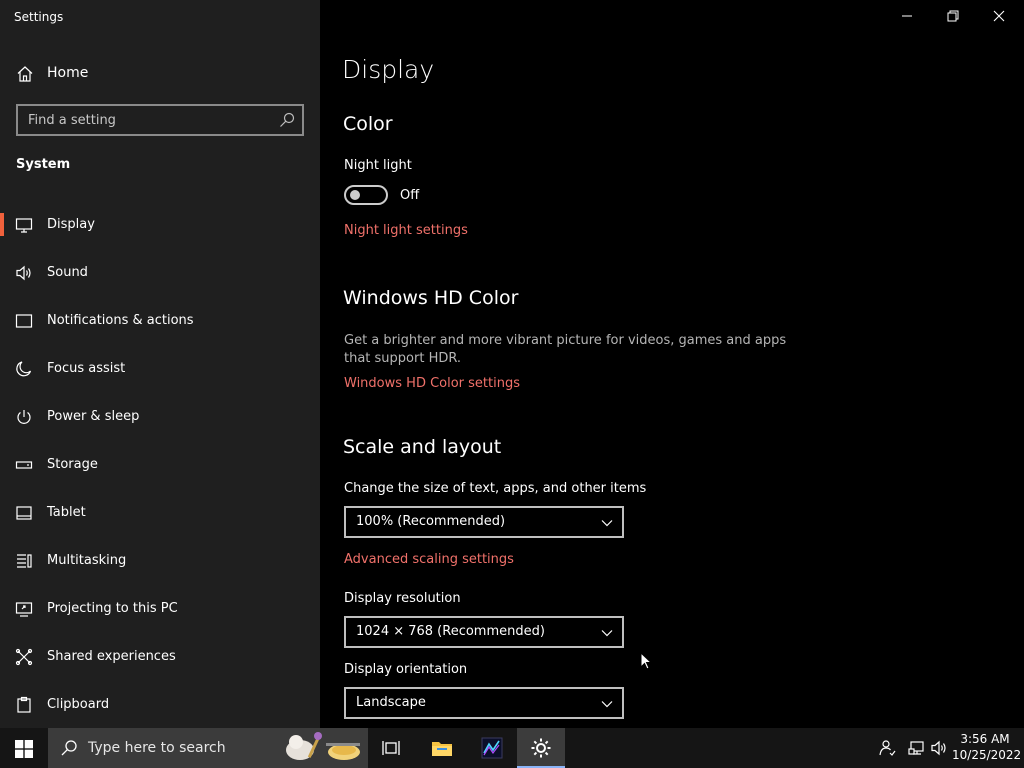 The width and height of the screenshot is (1024, 768). I want to click on start-button, so click(24, 748).